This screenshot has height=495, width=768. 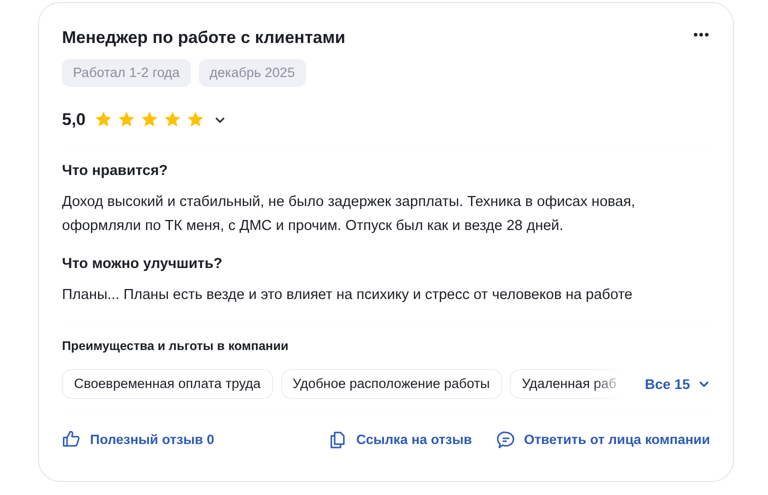 What do you see at coordinates (115, 171) in the screenshot?
I see `section-heading: Что нравится?` at bounding box center [115, 171].